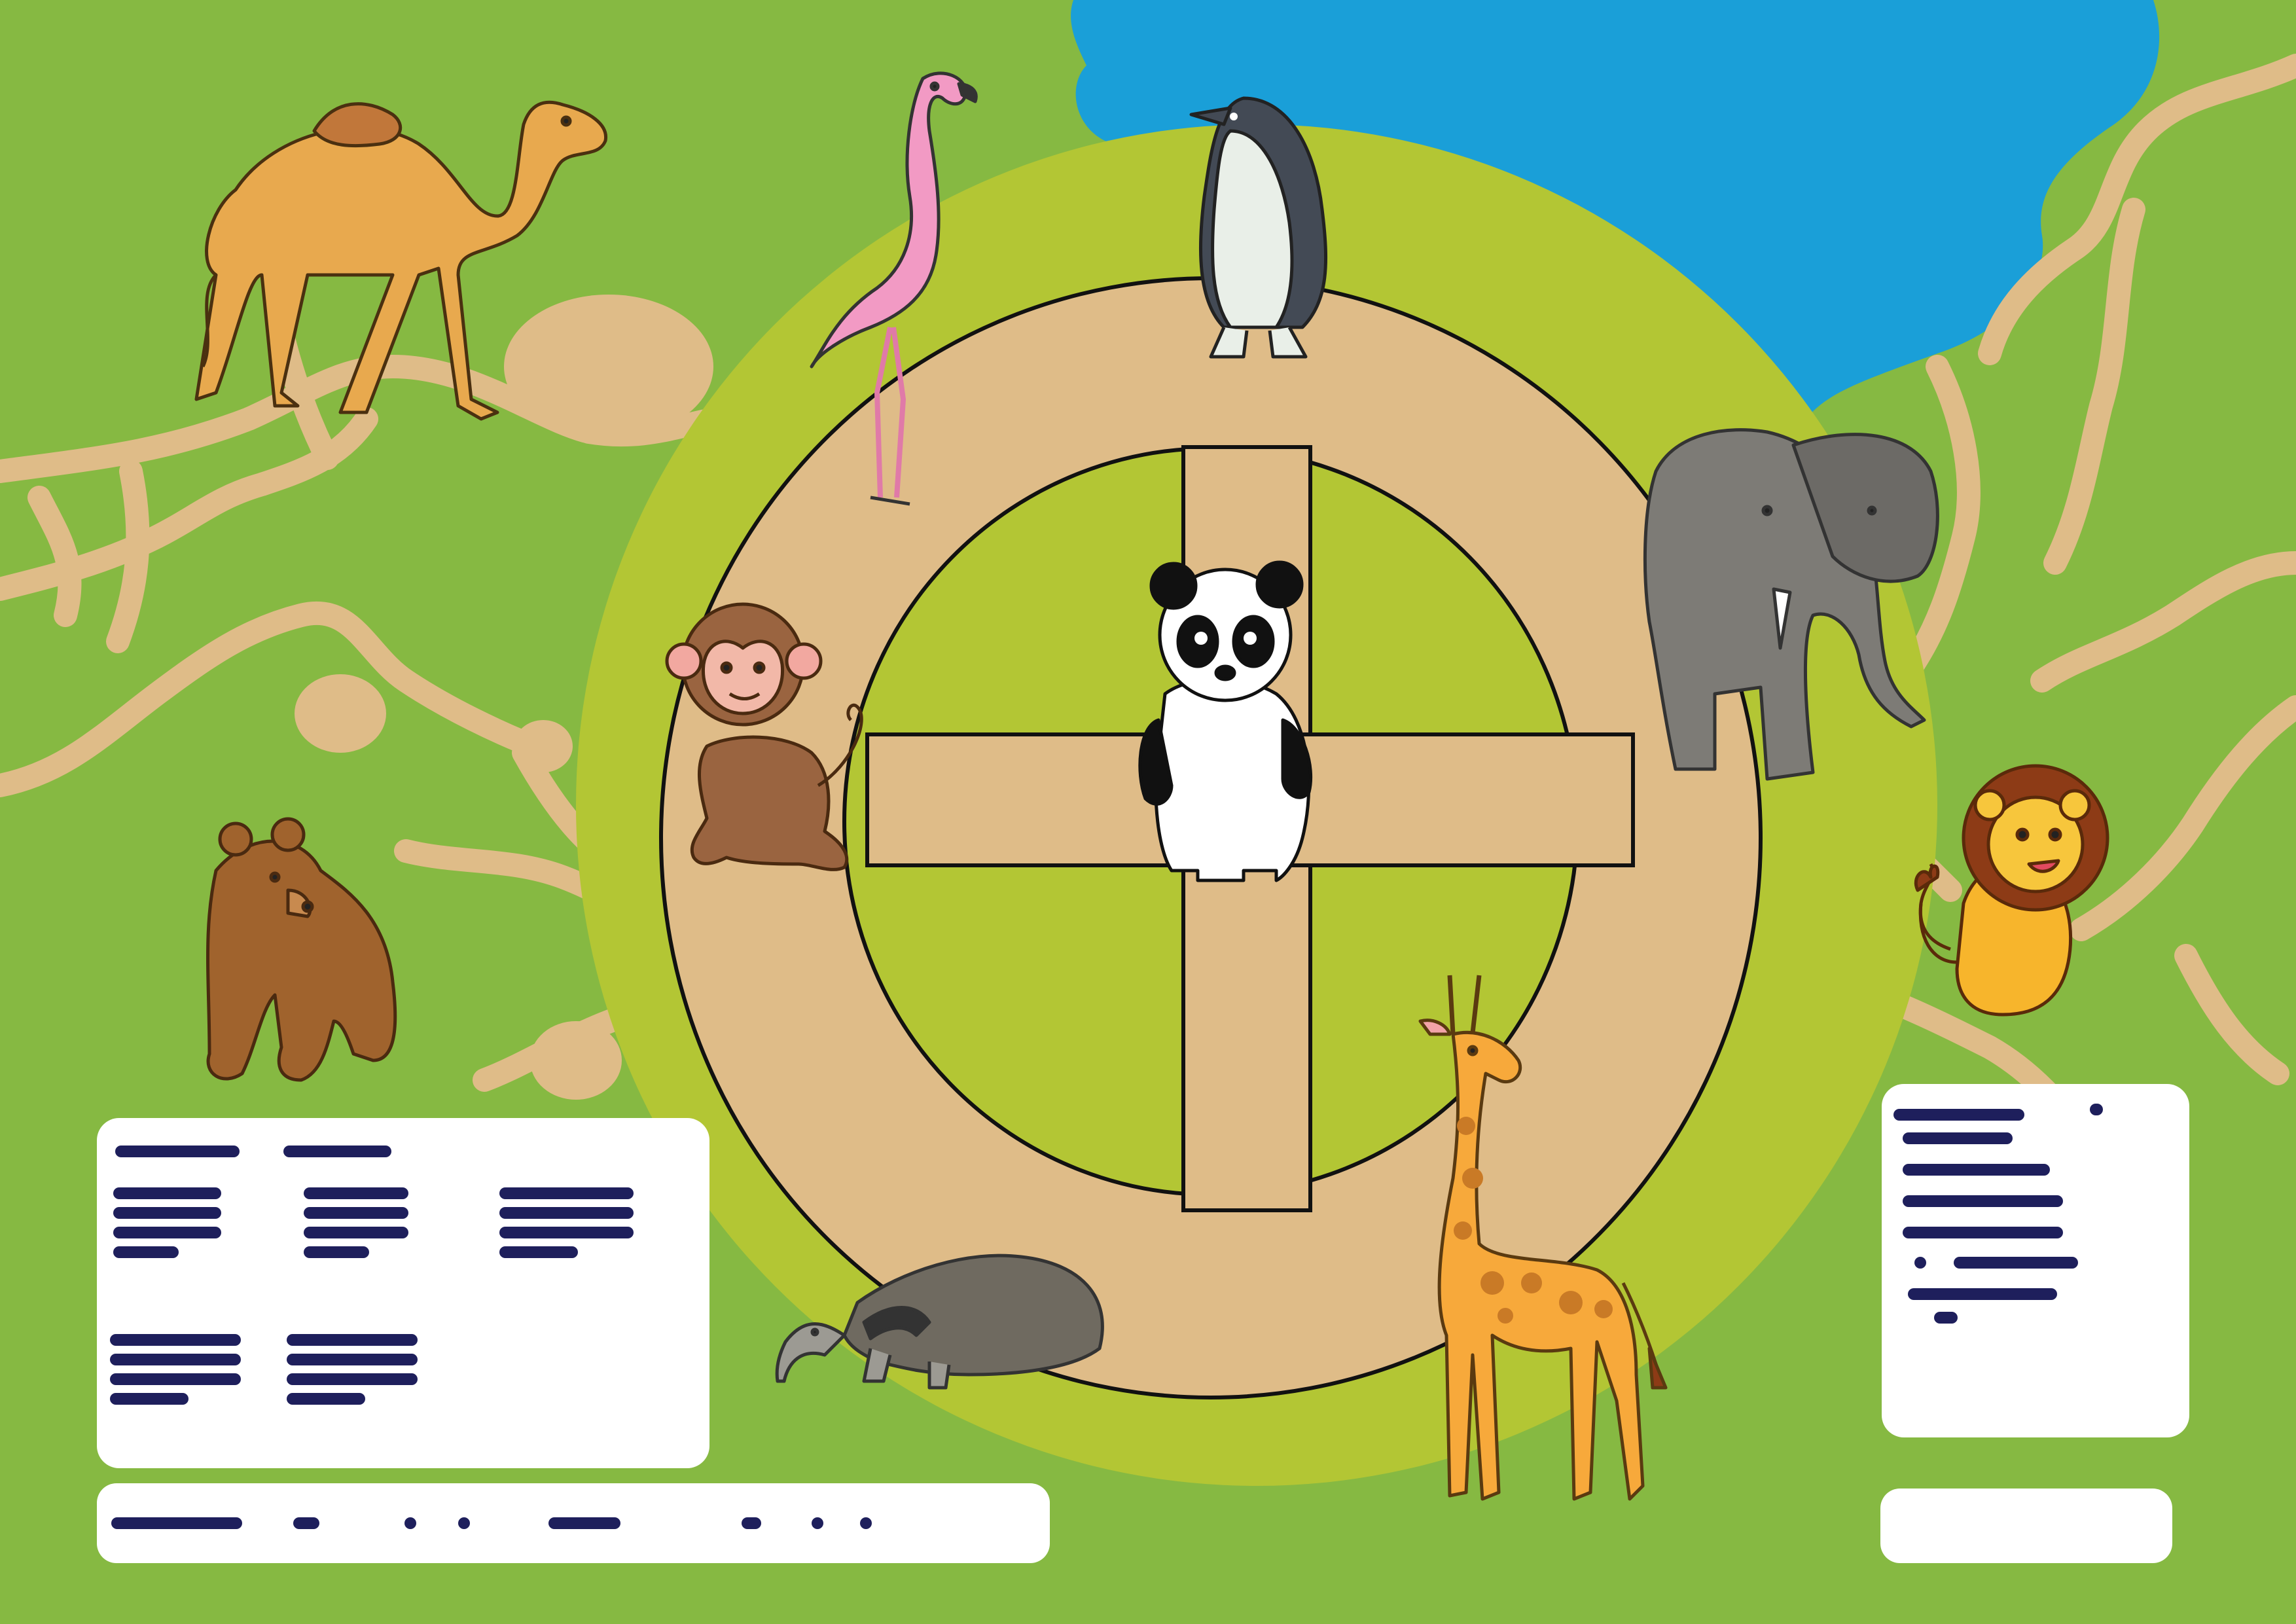 The width and height of the screenshot is (2296, 1624). What do you see at coordinates (2026, 1526) in the screenshot?
I see `footer-right-panel` at bounding box center [2026, 1526].